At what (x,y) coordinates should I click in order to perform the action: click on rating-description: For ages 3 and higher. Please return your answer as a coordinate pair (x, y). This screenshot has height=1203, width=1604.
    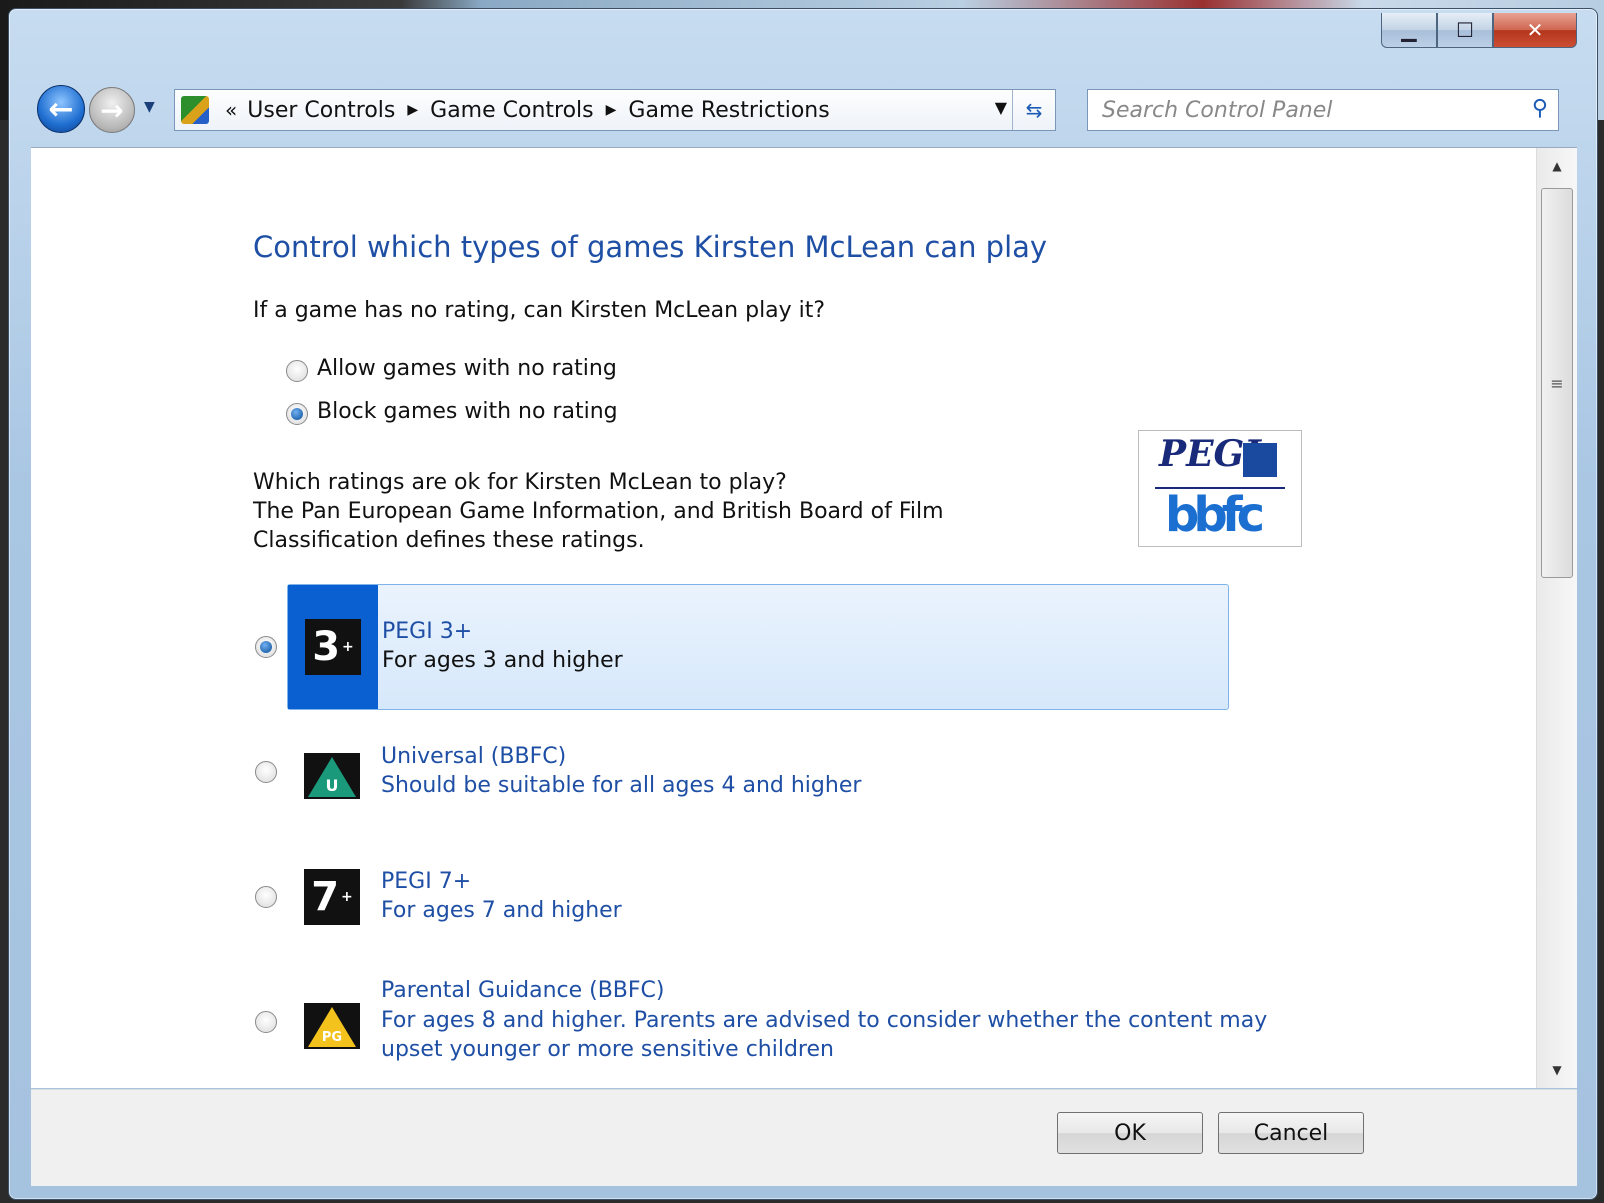
    Looking at the image, I should click on (502, 660).